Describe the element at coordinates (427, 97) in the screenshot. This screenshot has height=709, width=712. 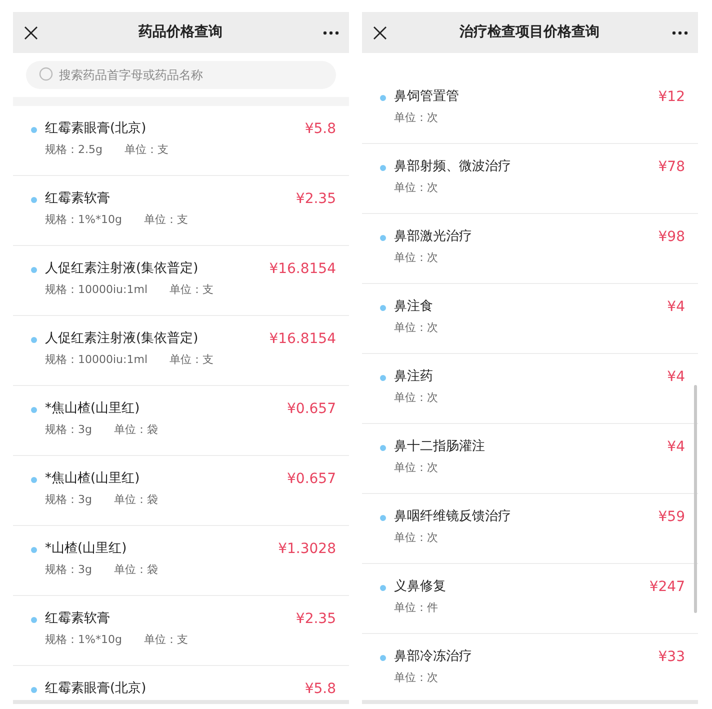
I see `item-name: 鼻饲管置管` at that location.